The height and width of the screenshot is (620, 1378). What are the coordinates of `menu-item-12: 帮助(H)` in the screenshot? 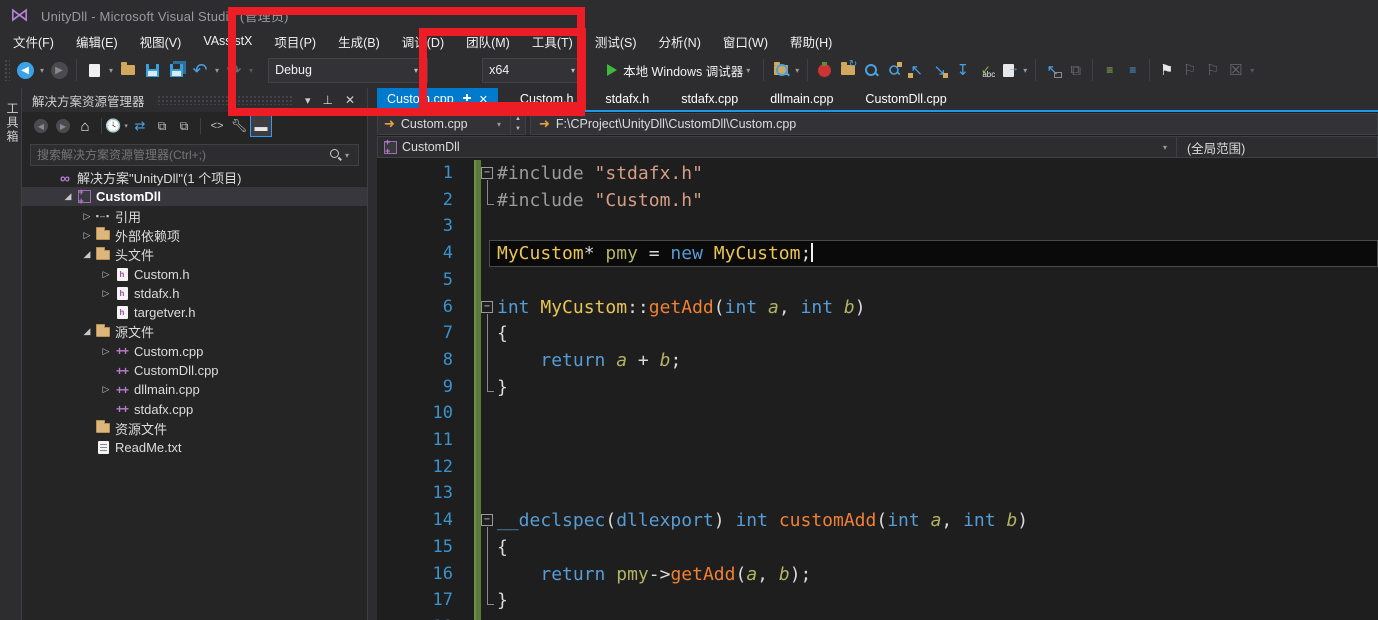 It's located at (811, 41).